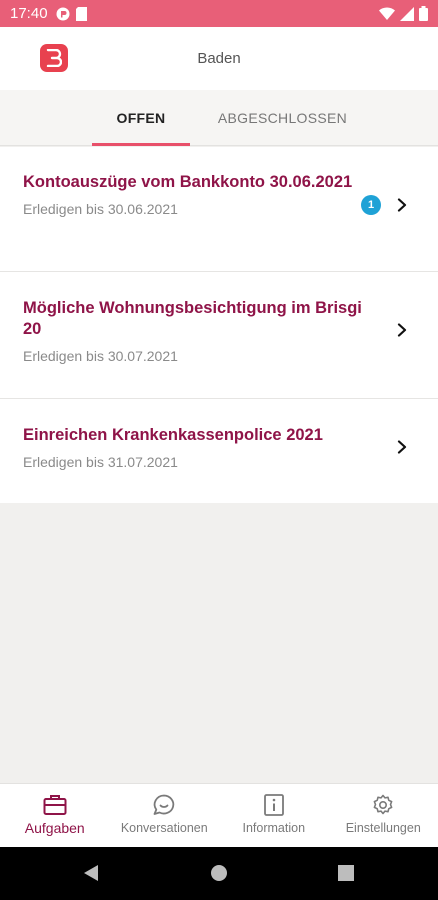 The width and height of the screenshot is (438, 900). I want to click on task-title: Einreichen Krankenkassenpolice 2021, so click(173, 435).